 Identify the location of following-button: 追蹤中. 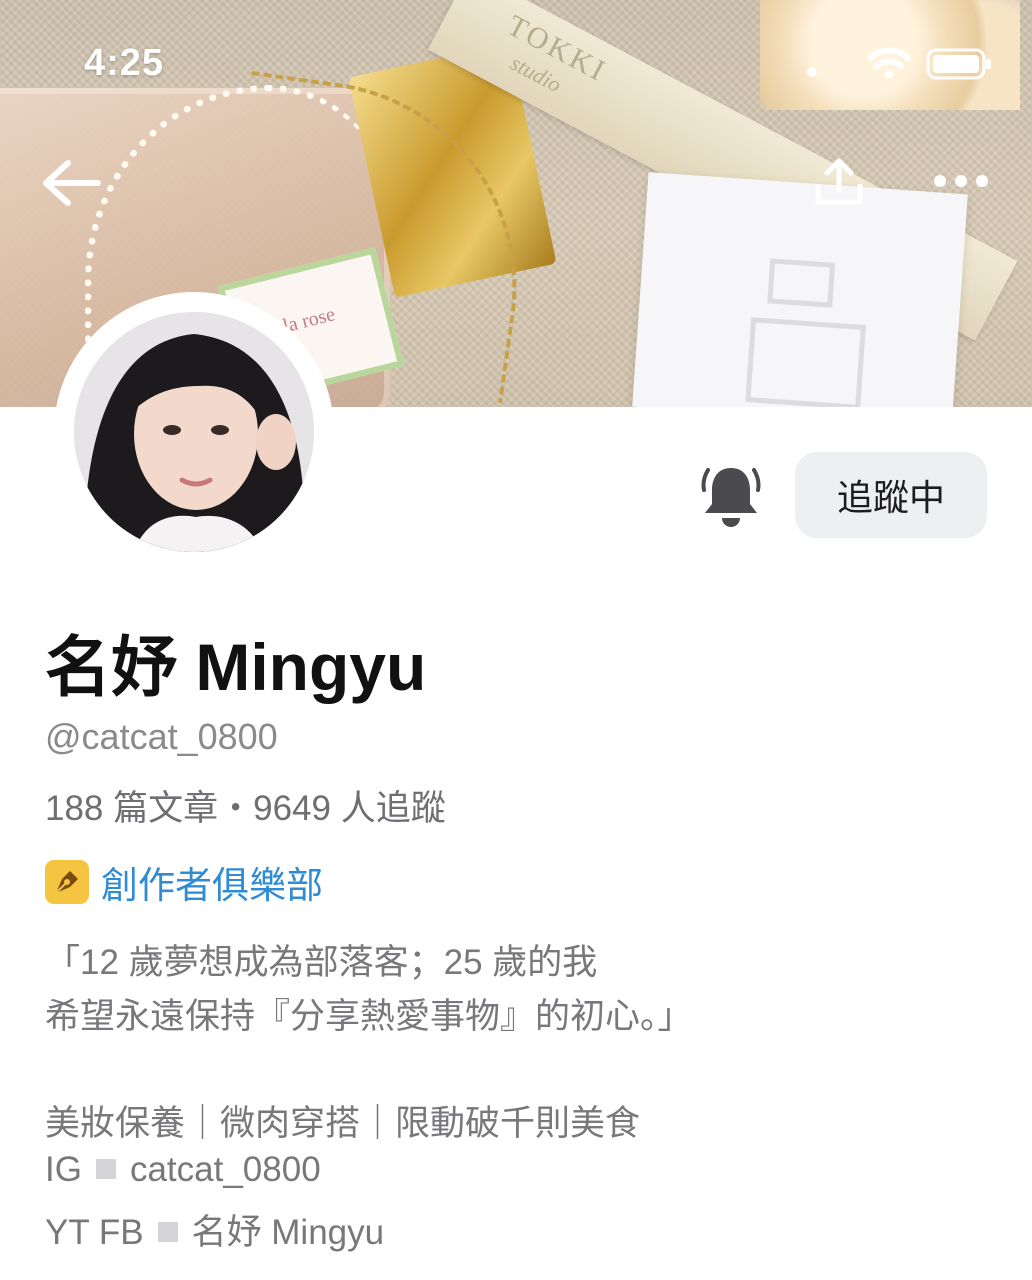
(891, 495).